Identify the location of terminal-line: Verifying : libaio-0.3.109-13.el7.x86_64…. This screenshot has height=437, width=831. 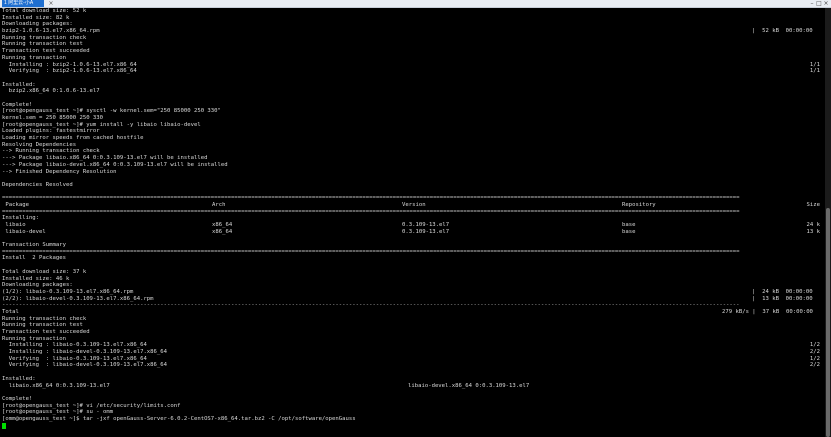
(412, 359).